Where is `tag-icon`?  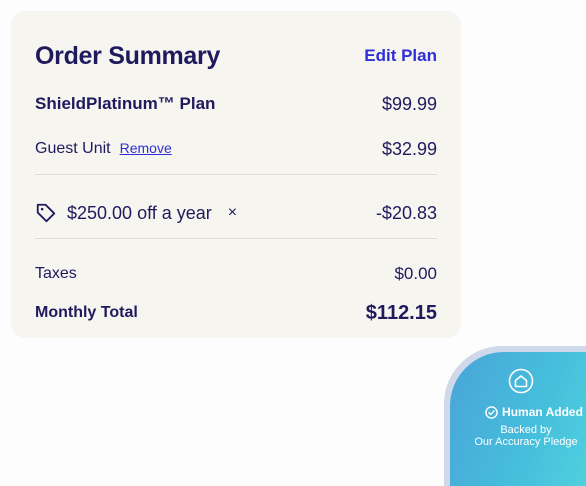
tag-icon is located at coordinates (46, 213).